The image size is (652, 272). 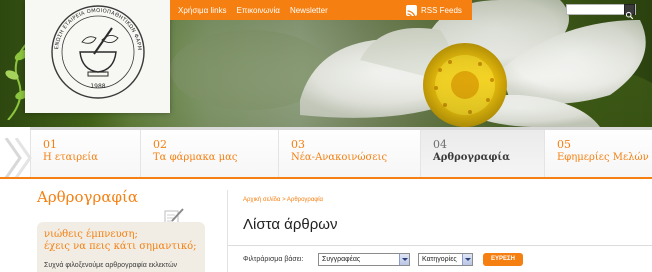 I want to click on category-select: Κατηγορίες, so click(x=445, y=259).